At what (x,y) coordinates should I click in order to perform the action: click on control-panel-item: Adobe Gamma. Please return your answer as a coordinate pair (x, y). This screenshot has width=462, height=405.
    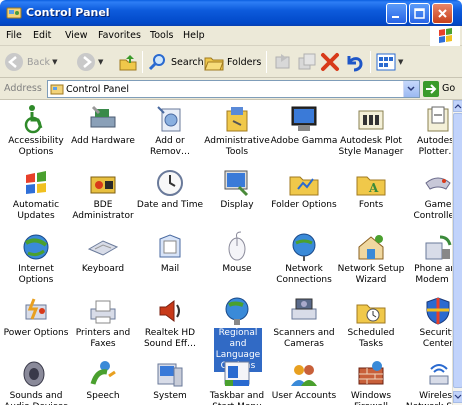
    Looking at the image, I should click on (304, 133).